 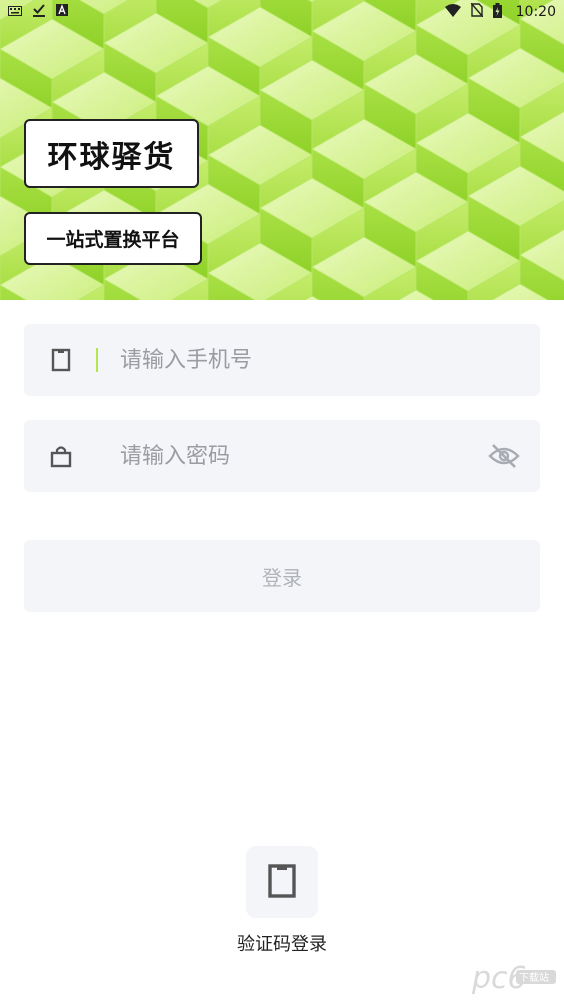 I want to click on phone-field, so click(x=282, y=360).